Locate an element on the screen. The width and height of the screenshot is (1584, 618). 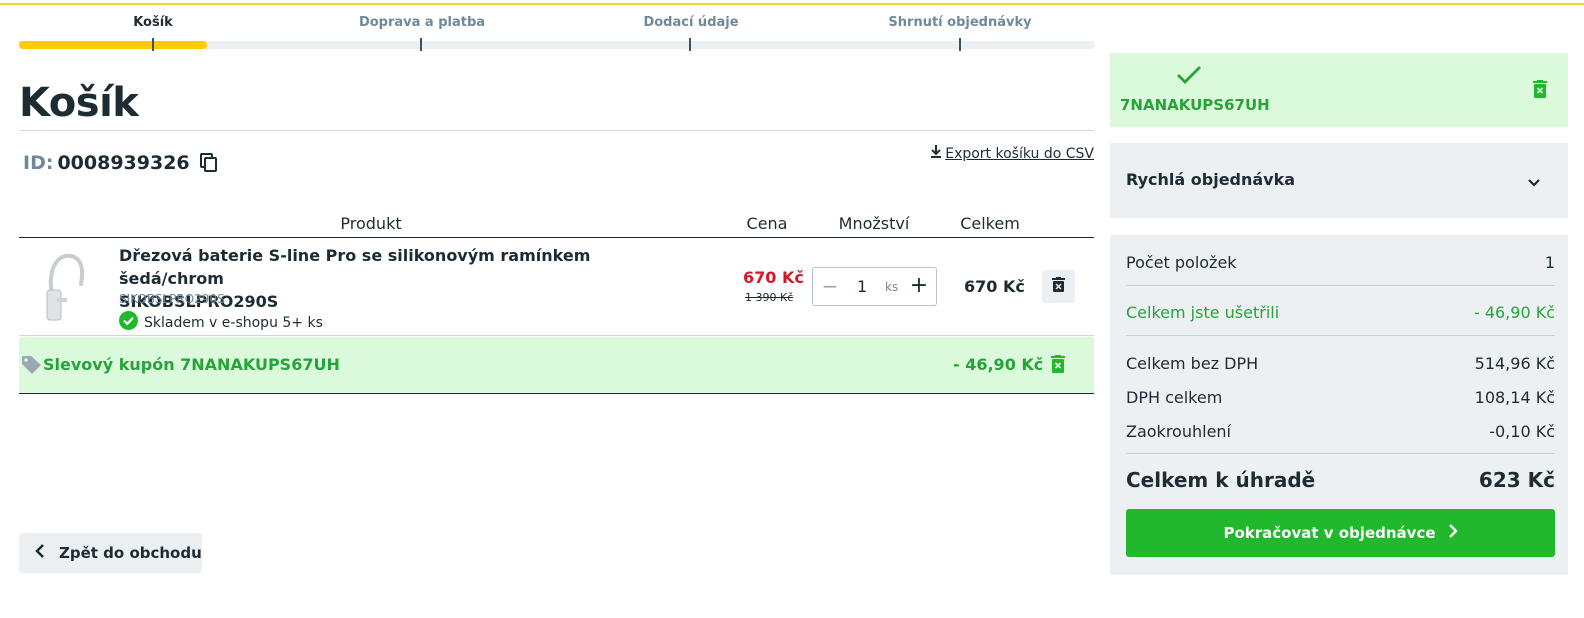
stock-text: Skladem v e-shopu 5+ ks is located at coordinates (233, 322).